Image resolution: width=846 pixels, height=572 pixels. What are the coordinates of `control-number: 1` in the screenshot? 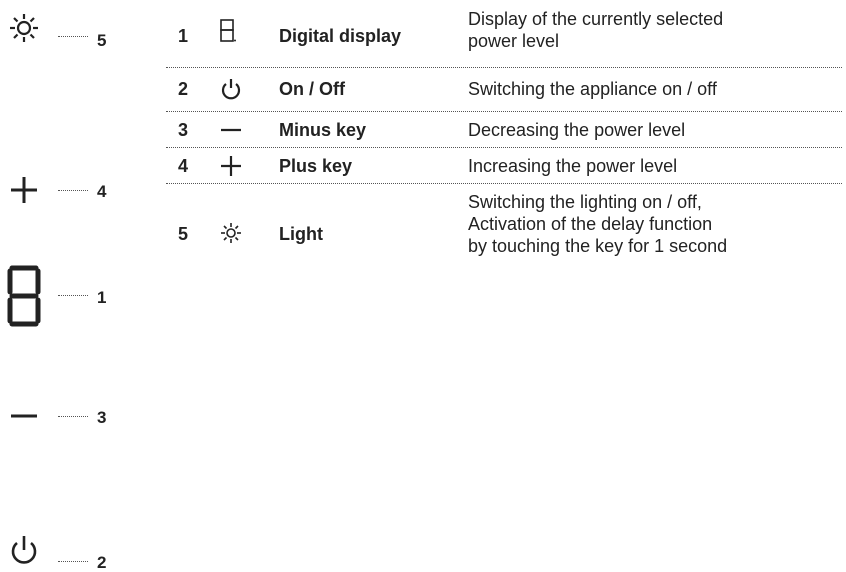 It's located at (102, 297).